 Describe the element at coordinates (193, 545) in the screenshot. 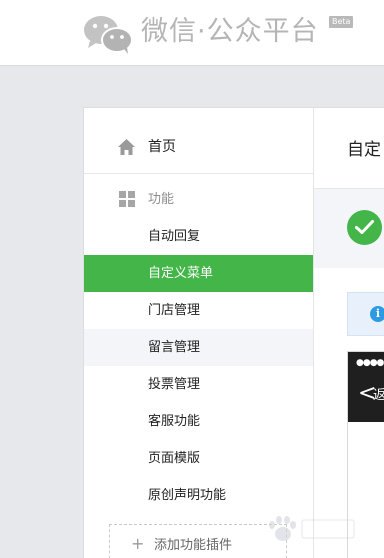

I see `add-plugin-label: 添加功能插件` at that location.